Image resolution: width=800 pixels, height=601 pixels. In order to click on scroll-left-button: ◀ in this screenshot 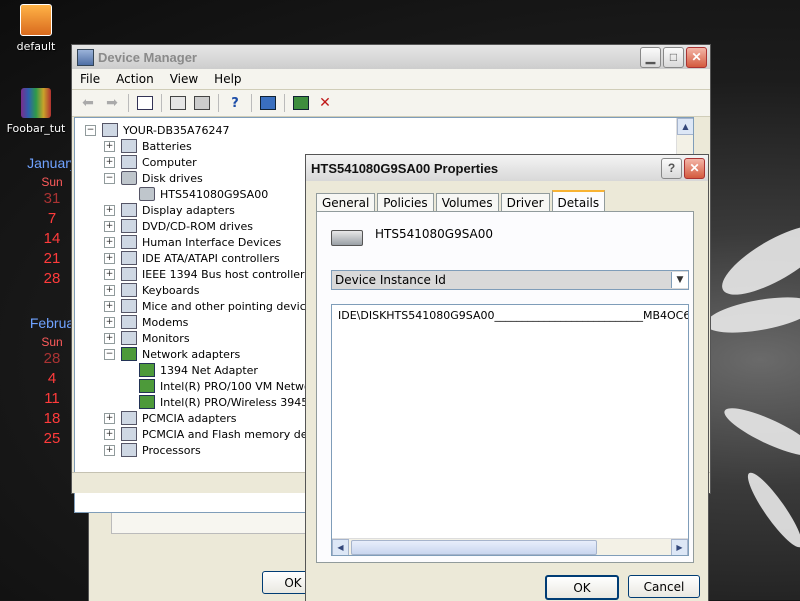, I will do `click(340, 546)`.